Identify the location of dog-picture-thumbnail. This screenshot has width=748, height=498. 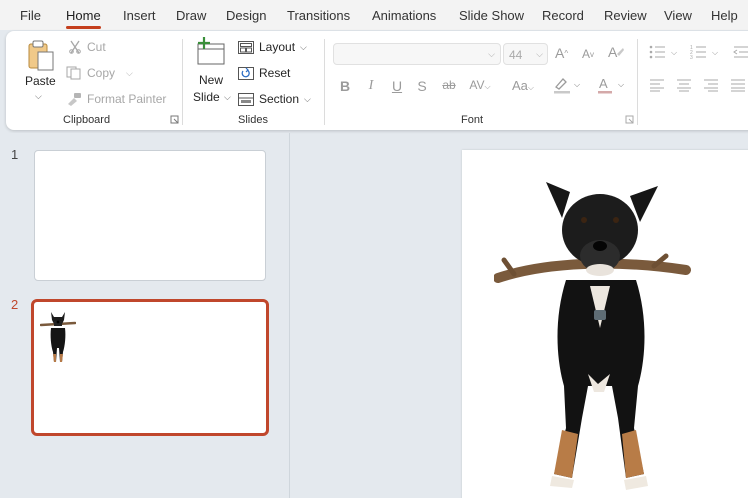
(58, 336).